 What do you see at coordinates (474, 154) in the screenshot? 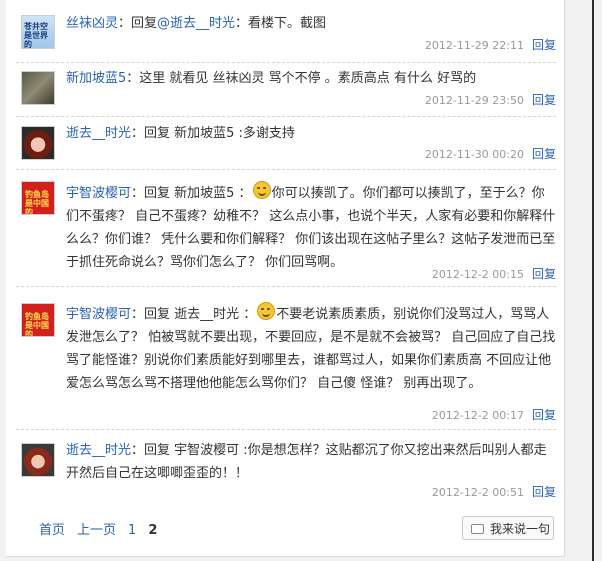
I see `timestamp: 2012-11-30 00:20` at bounding box center [474, 154].